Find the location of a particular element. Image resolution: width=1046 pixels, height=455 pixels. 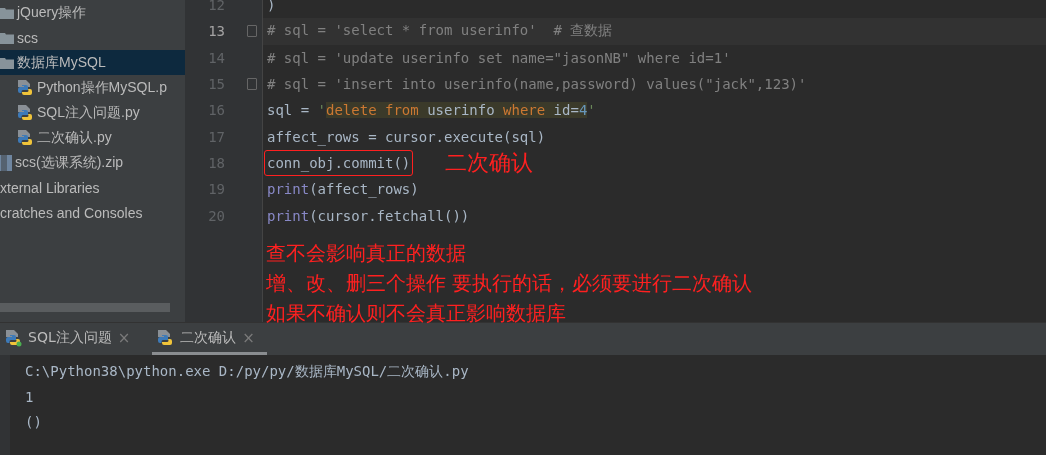

code-line: print(affect_rows) is located at coordinates (343, 190).